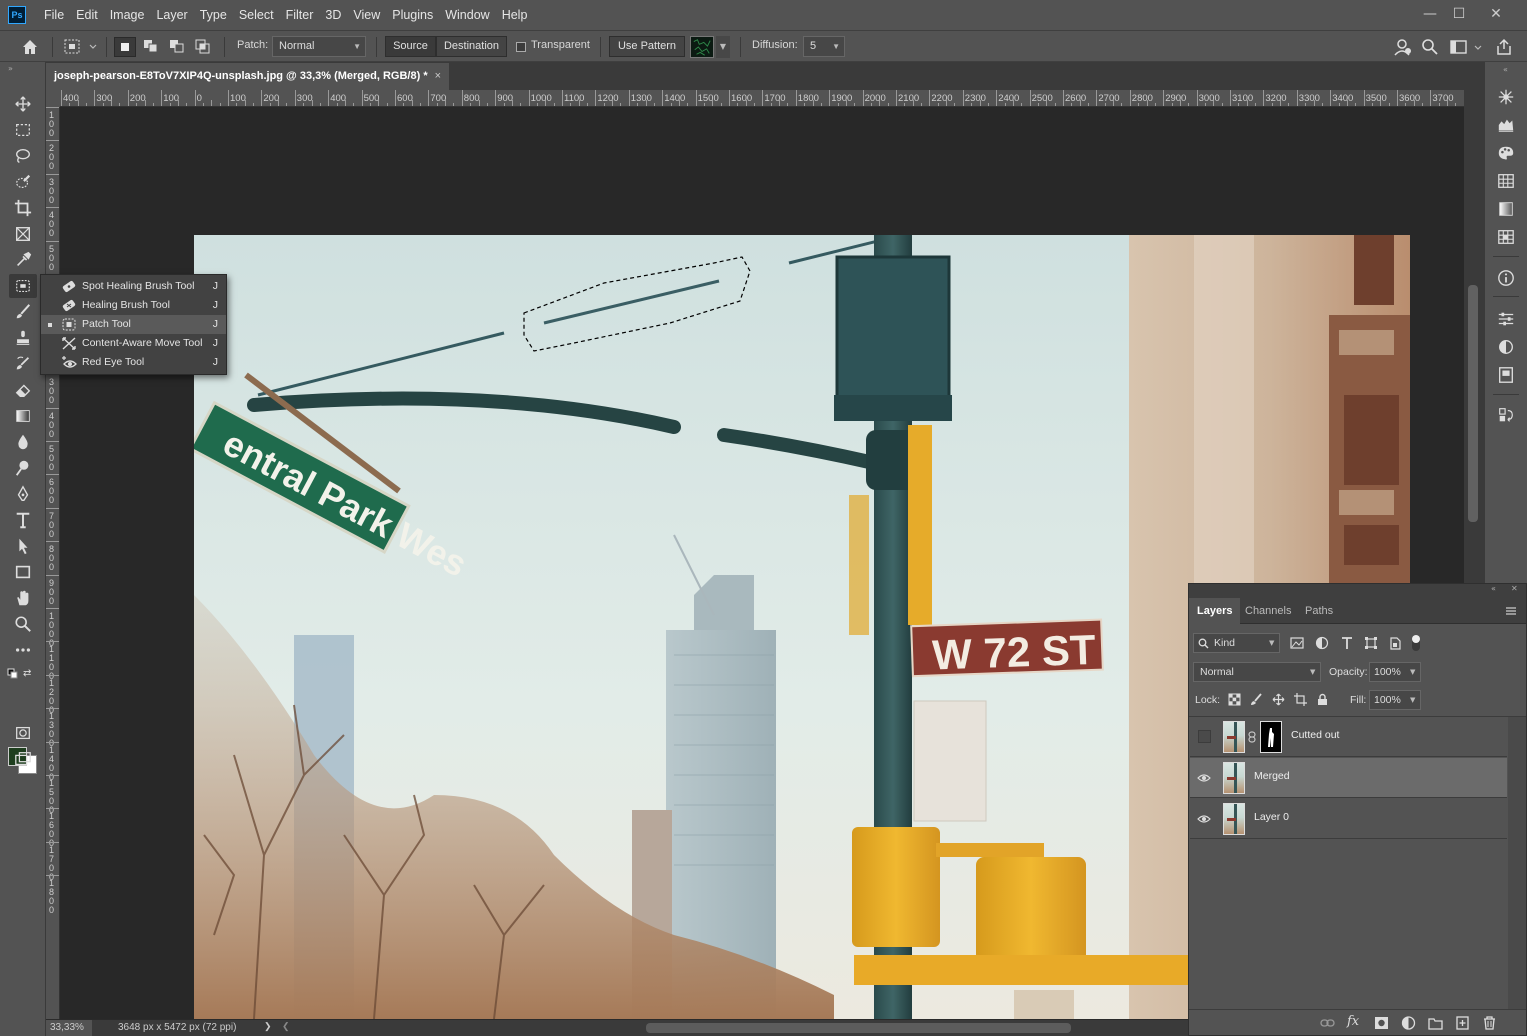 This screenshot has height=1036, width=1527. Describe the element at coordinates (1496, 14) in the screenshot. I see `close-window-button: ✕` at that location.